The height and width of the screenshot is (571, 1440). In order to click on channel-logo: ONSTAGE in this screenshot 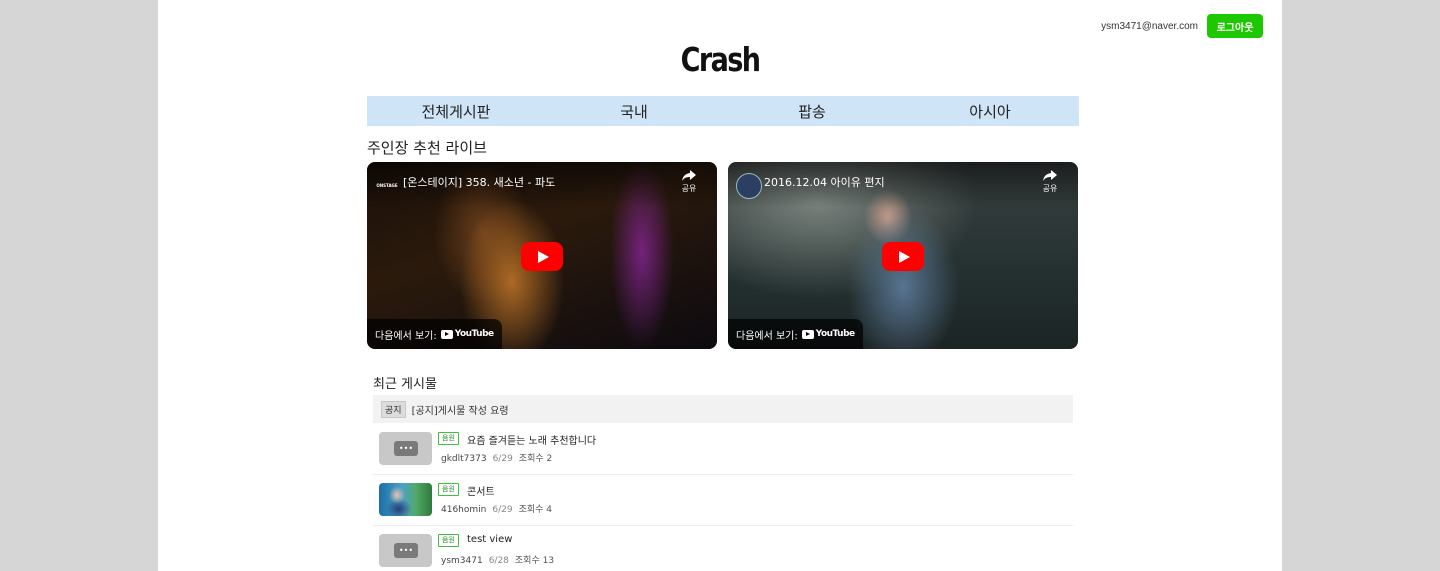, I will do `click(387, 185)`.